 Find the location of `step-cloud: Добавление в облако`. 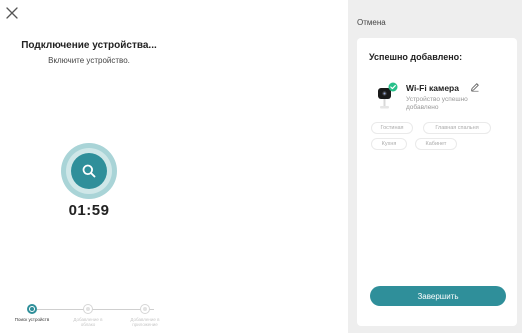

step-cloud: Добавление в облако is located at coordinates (88, 315).